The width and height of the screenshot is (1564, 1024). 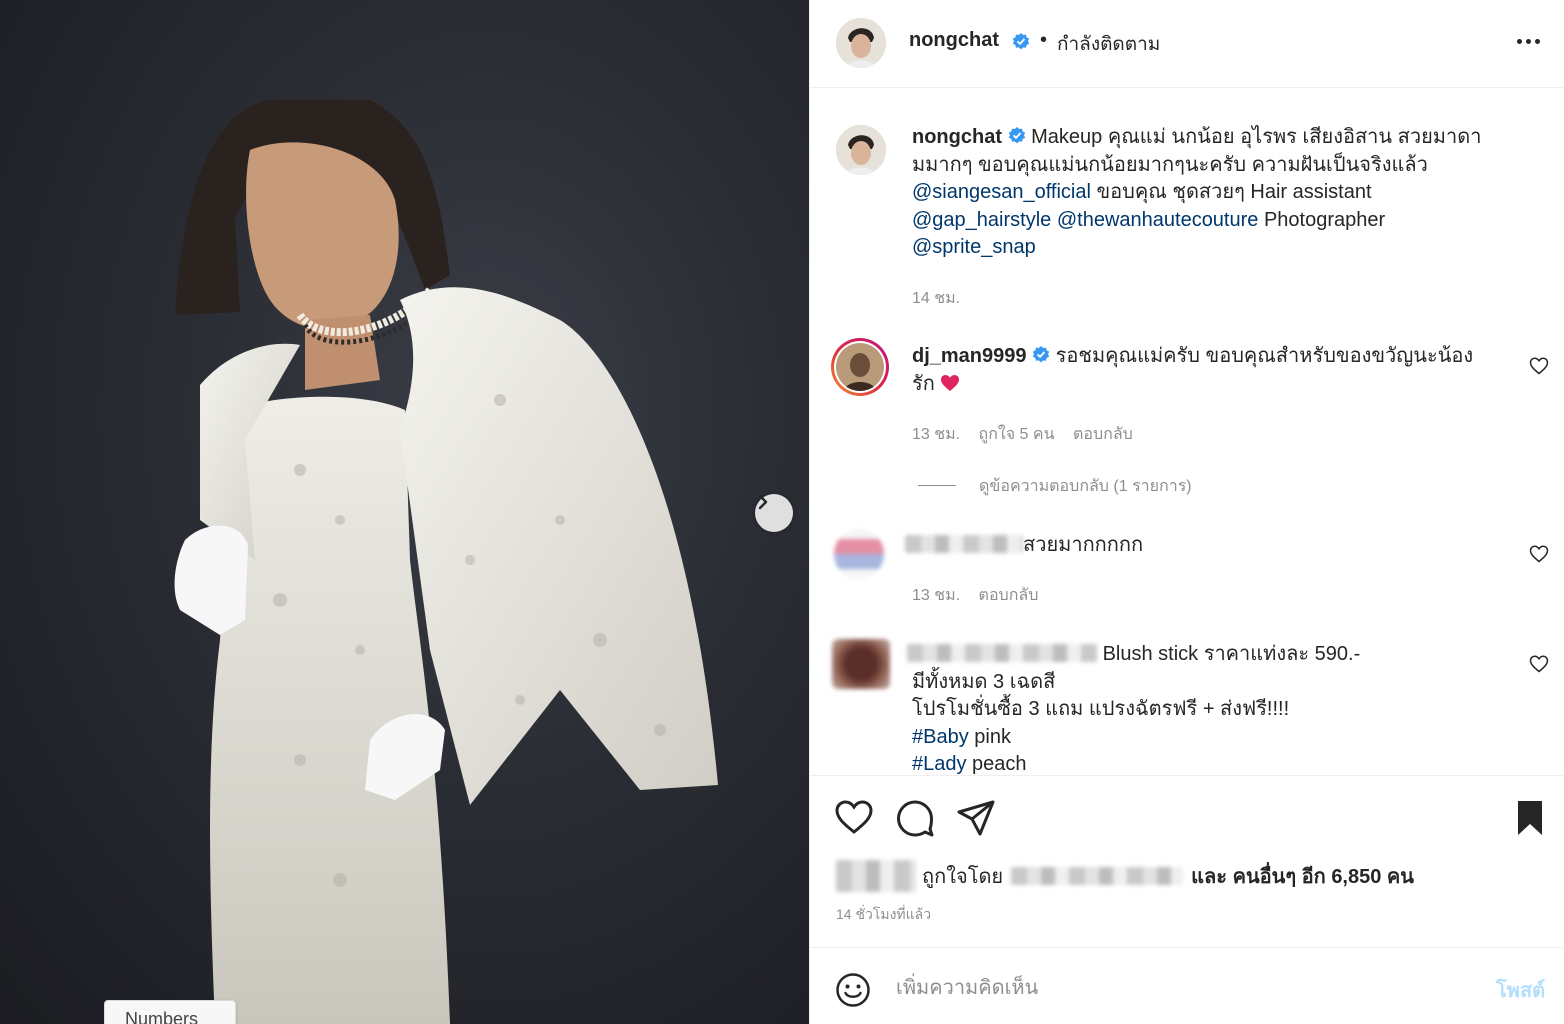 What do you see at coordinates (957, 137) in the screenshot?
I see `caption-username: nongchat` at bounding box center [957, 137].